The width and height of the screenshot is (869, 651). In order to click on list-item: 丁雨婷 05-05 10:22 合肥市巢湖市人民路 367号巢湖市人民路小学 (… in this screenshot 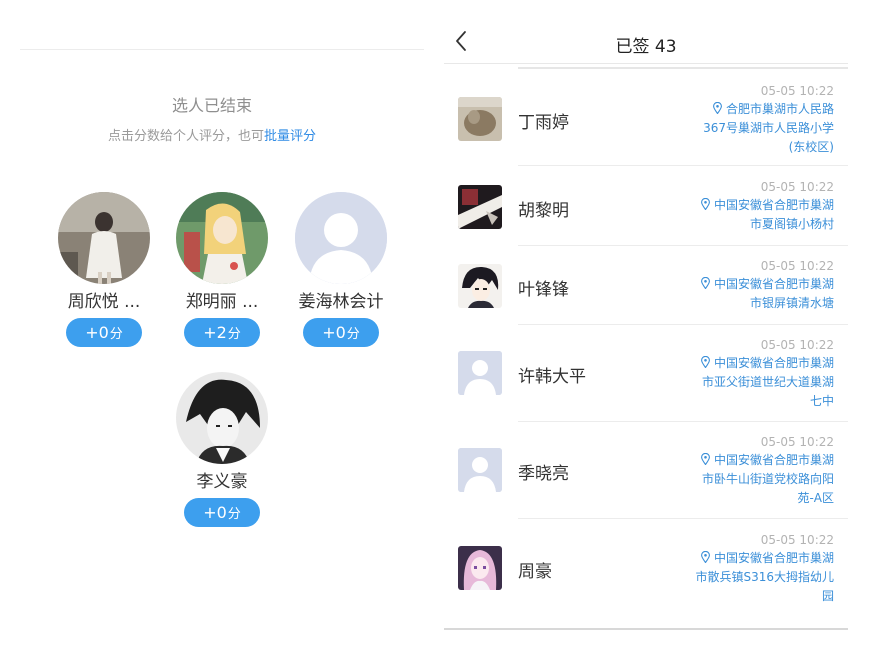, I will do `click(646, 125)`.